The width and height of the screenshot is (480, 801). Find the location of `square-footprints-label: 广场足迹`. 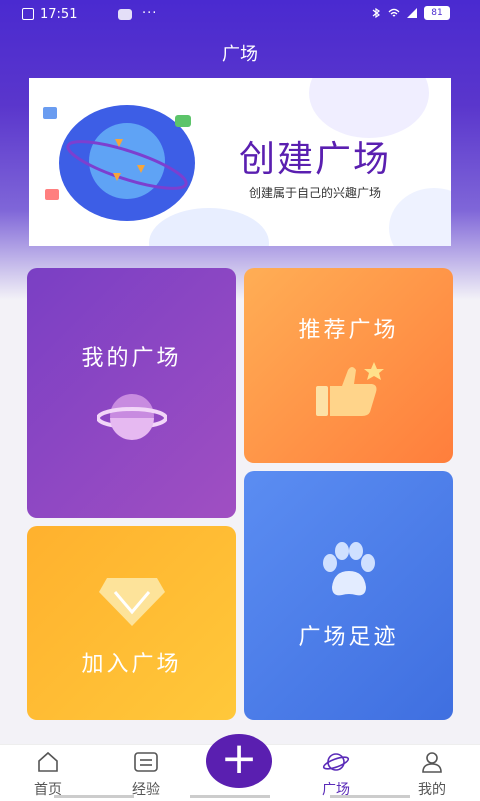

square-footprints-label: 广场足迹 is located at coordinates (348, 637).